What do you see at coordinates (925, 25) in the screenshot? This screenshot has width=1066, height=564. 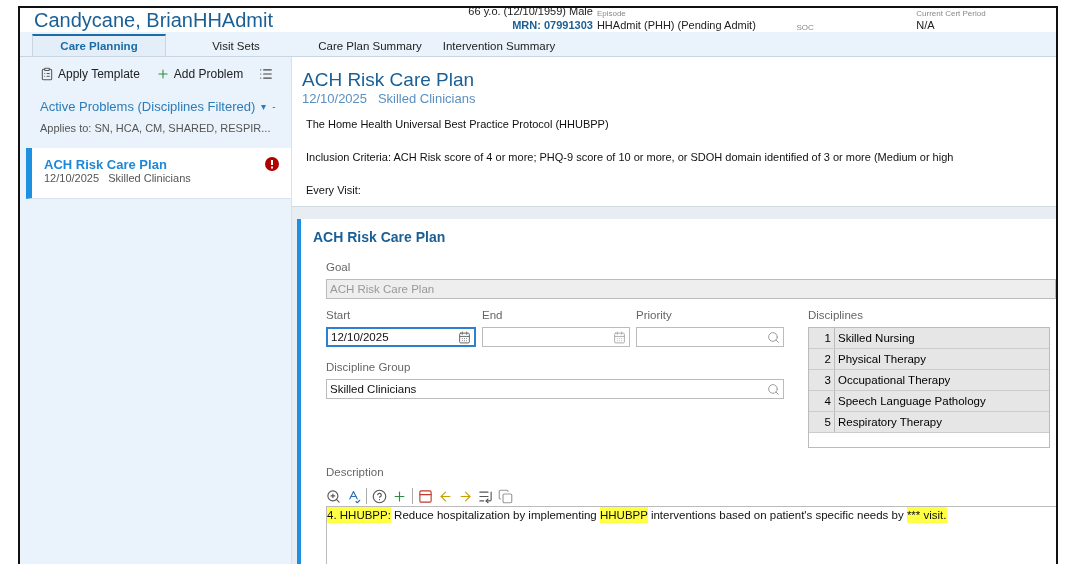 I see `cert-period: N/A` at bounding box center [925, 25].